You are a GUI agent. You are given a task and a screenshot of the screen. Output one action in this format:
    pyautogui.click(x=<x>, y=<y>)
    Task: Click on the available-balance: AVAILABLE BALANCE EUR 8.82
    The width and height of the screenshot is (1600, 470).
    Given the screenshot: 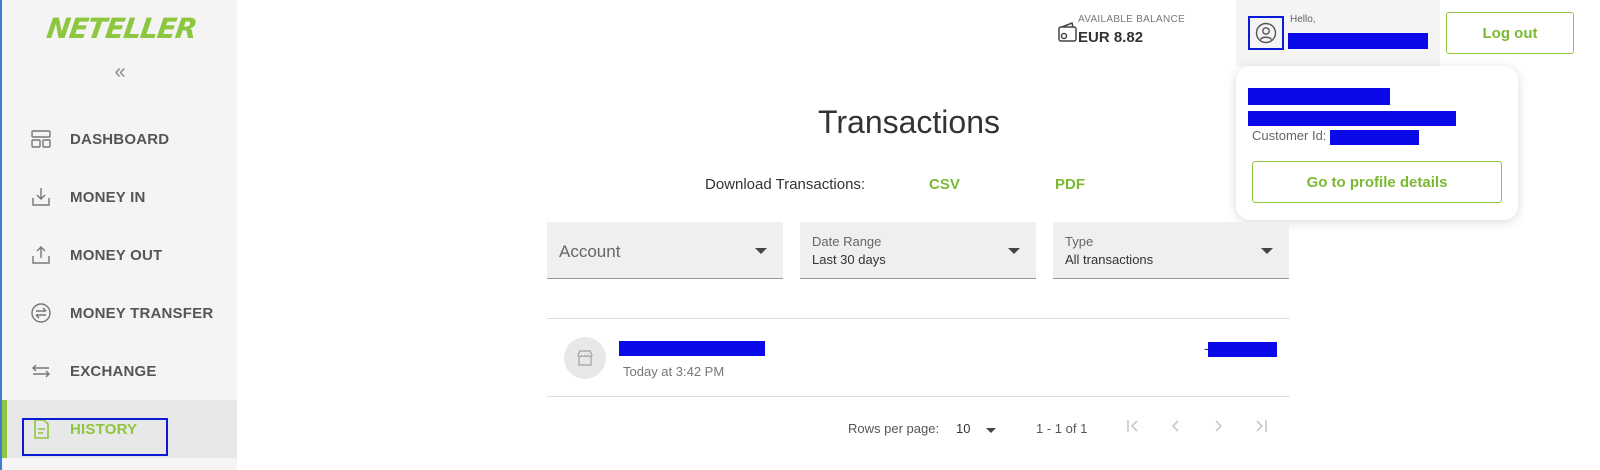 What is the action you would take?
    pyautogui.click(x=1121, y=30)
    